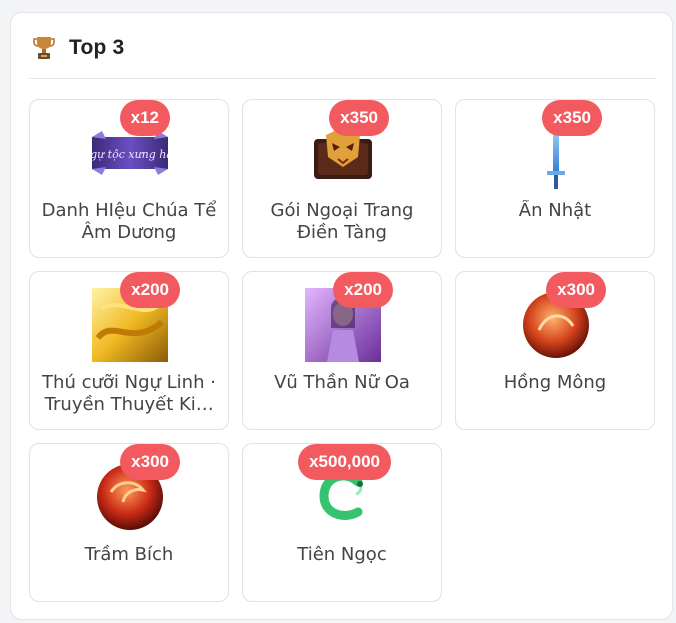  I want to click on item-name: Hồng Mông, so click(555, 382).